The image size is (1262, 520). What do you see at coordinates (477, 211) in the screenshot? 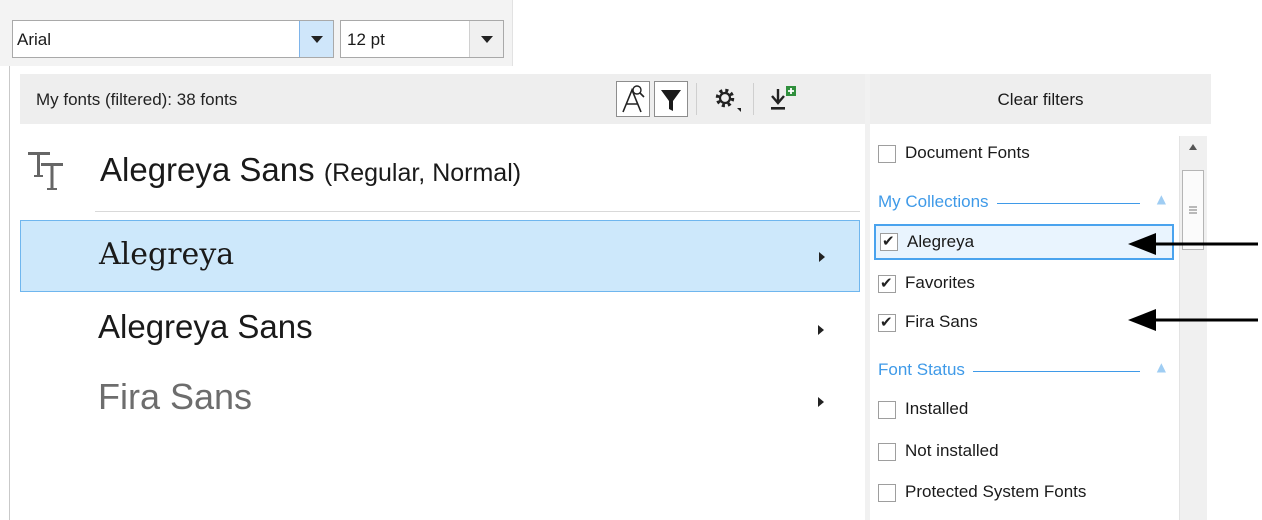
I see `divider` at bounding box center [477, 211].